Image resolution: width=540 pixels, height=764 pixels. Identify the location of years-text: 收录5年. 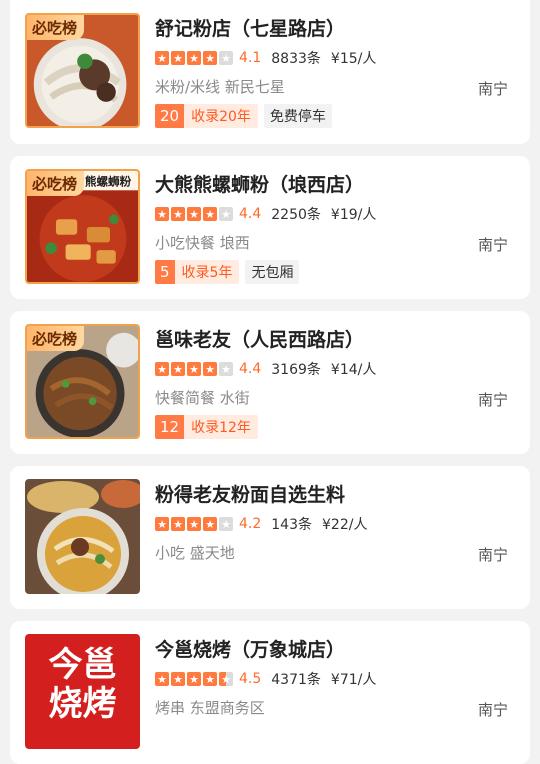
(207, 272).